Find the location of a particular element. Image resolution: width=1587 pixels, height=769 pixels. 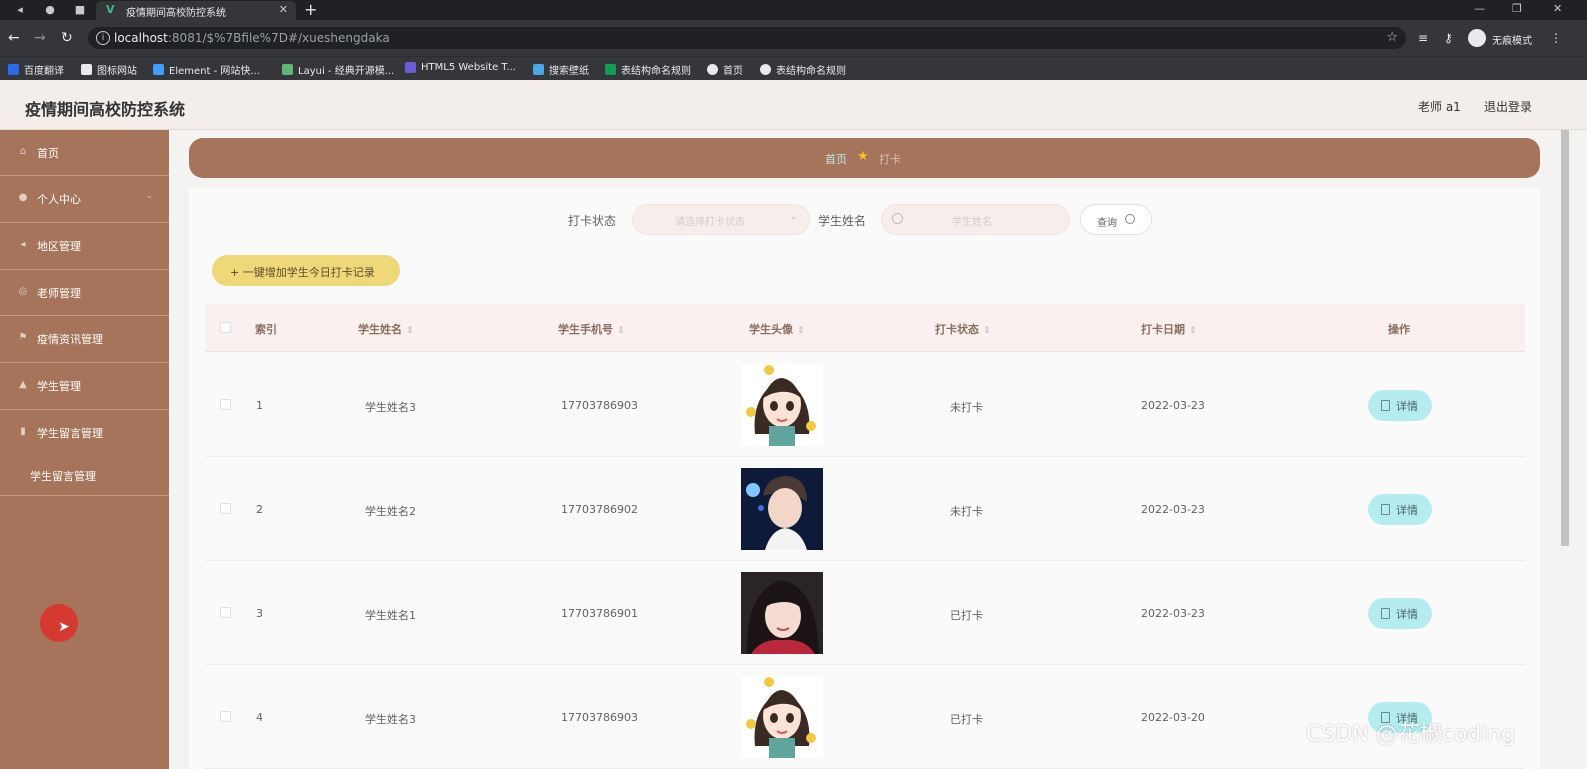

document-icon is located at coordinates (1385, 613).